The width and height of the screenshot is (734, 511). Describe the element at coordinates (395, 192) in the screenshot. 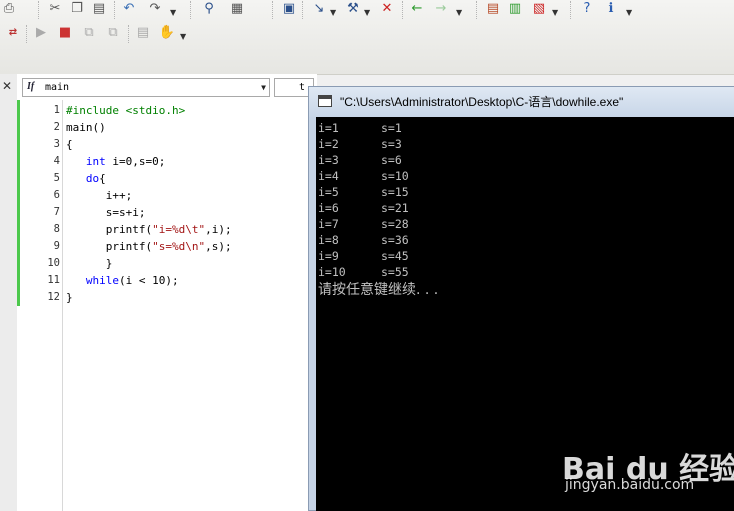

I see `output-s-value: s=15` at that location.